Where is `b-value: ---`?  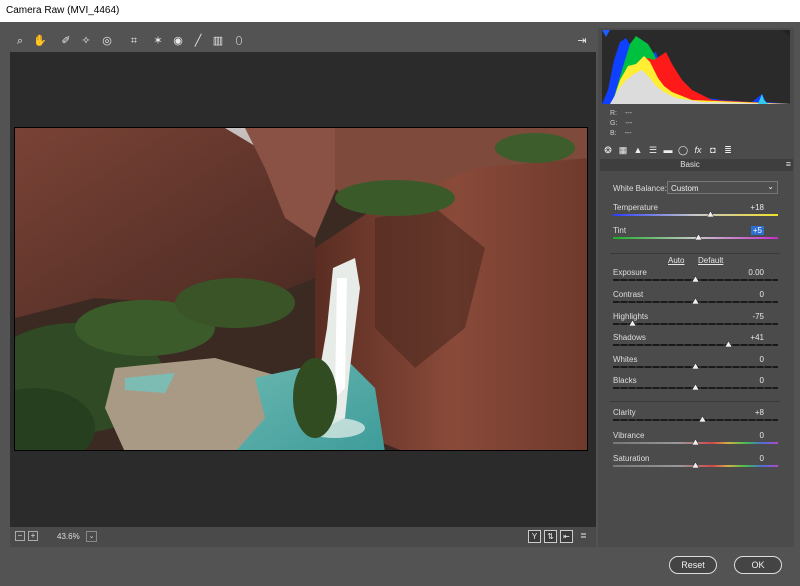
b-value: --- is located at coordinates (628, 133).